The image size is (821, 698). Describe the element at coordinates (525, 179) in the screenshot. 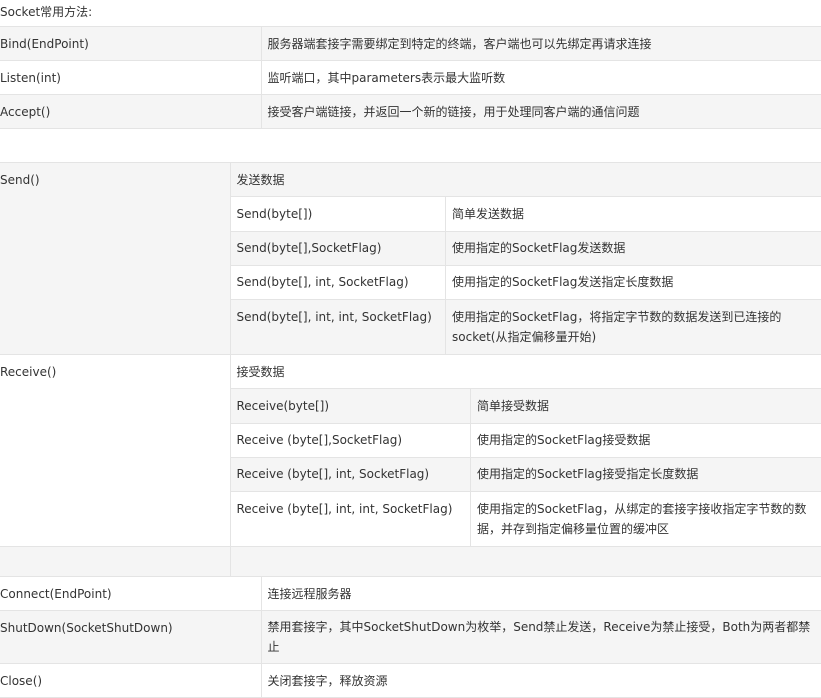

I see `summary-cell-send: 发送数据` at that location.